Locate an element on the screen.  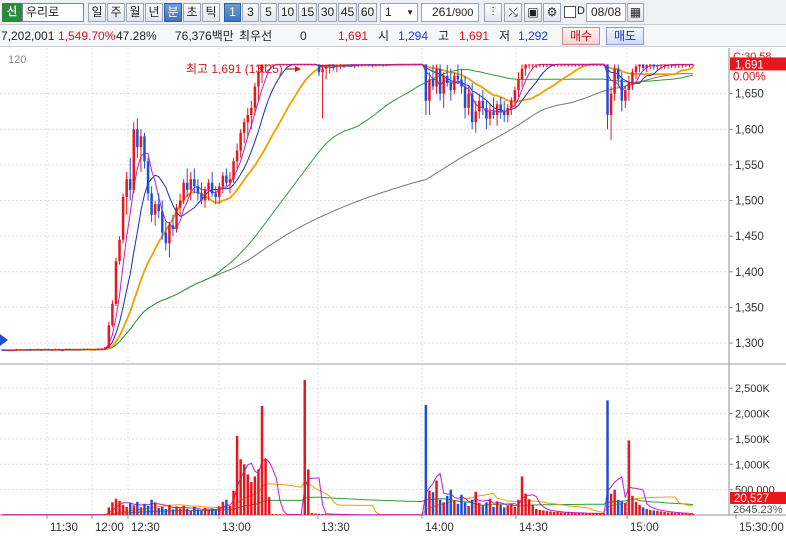
volume-tick-label-4: 2,500K is located at coordinates (753, 389).